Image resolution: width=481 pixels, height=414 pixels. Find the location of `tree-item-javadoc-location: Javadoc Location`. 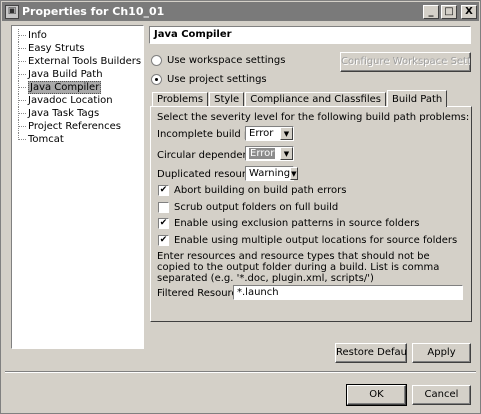

tree-item-javadoc-location: Javadoc Location is located at coordinates (77, 100).